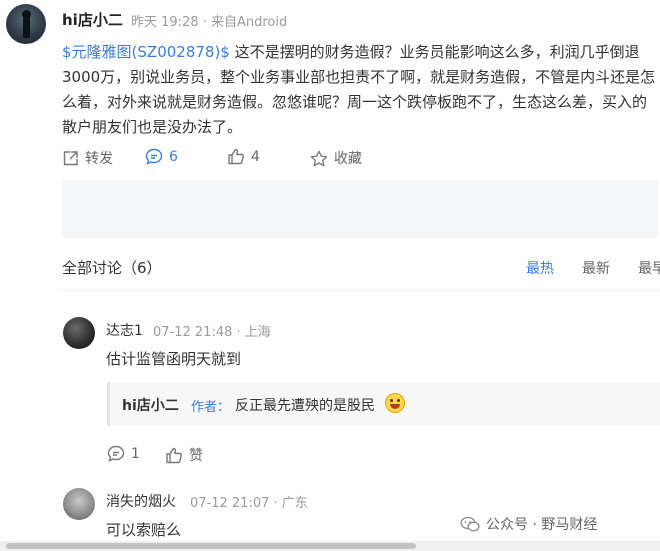 The image size is (660, 551). I want to click on scrollbar-thumb, so click(211, 546).